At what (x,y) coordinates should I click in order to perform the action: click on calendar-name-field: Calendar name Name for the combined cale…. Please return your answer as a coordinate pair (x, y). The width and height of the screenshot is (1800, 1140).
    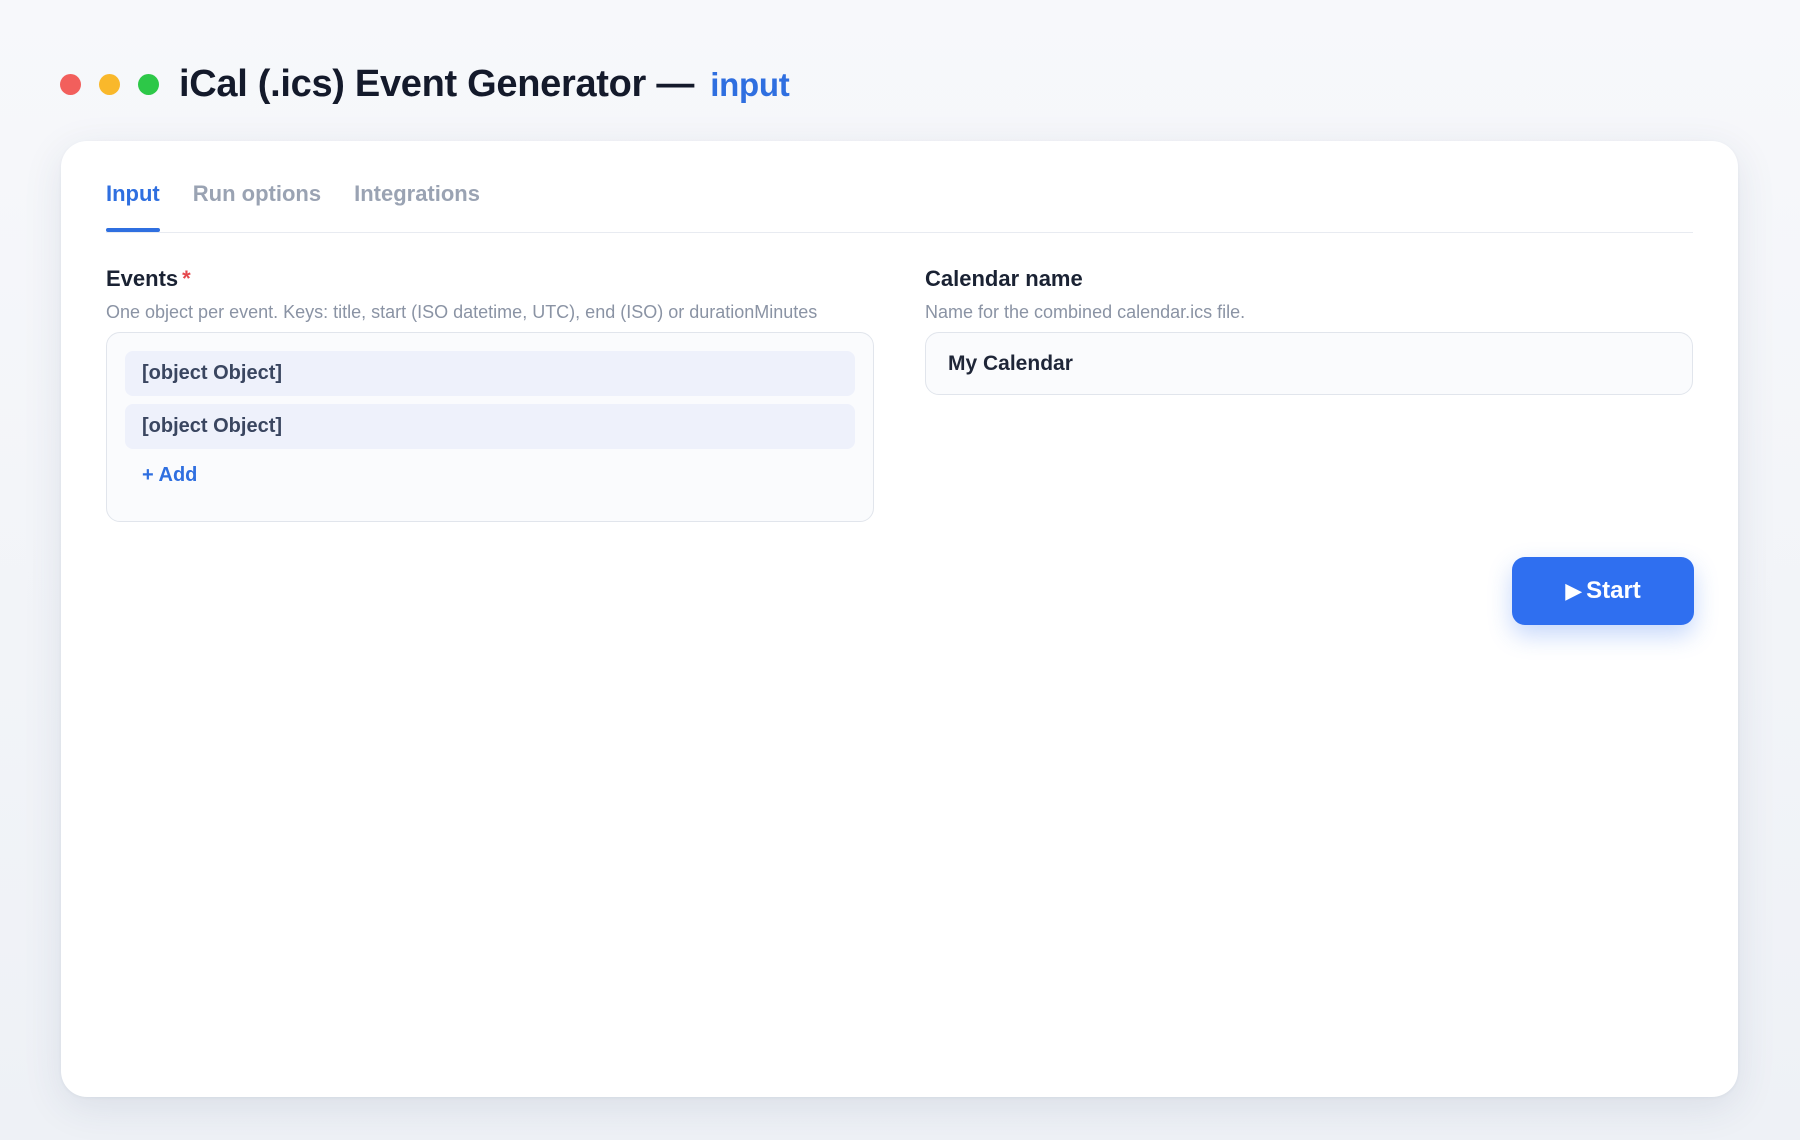
    Looking at the image, I should click on (1309, 329).